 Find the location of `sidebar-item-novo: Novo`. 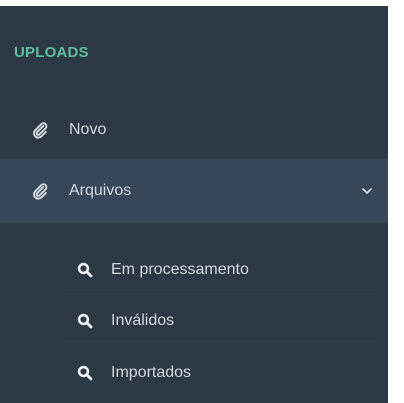

sidebar-item-novo: Novo is located at coordinates (194, 130).